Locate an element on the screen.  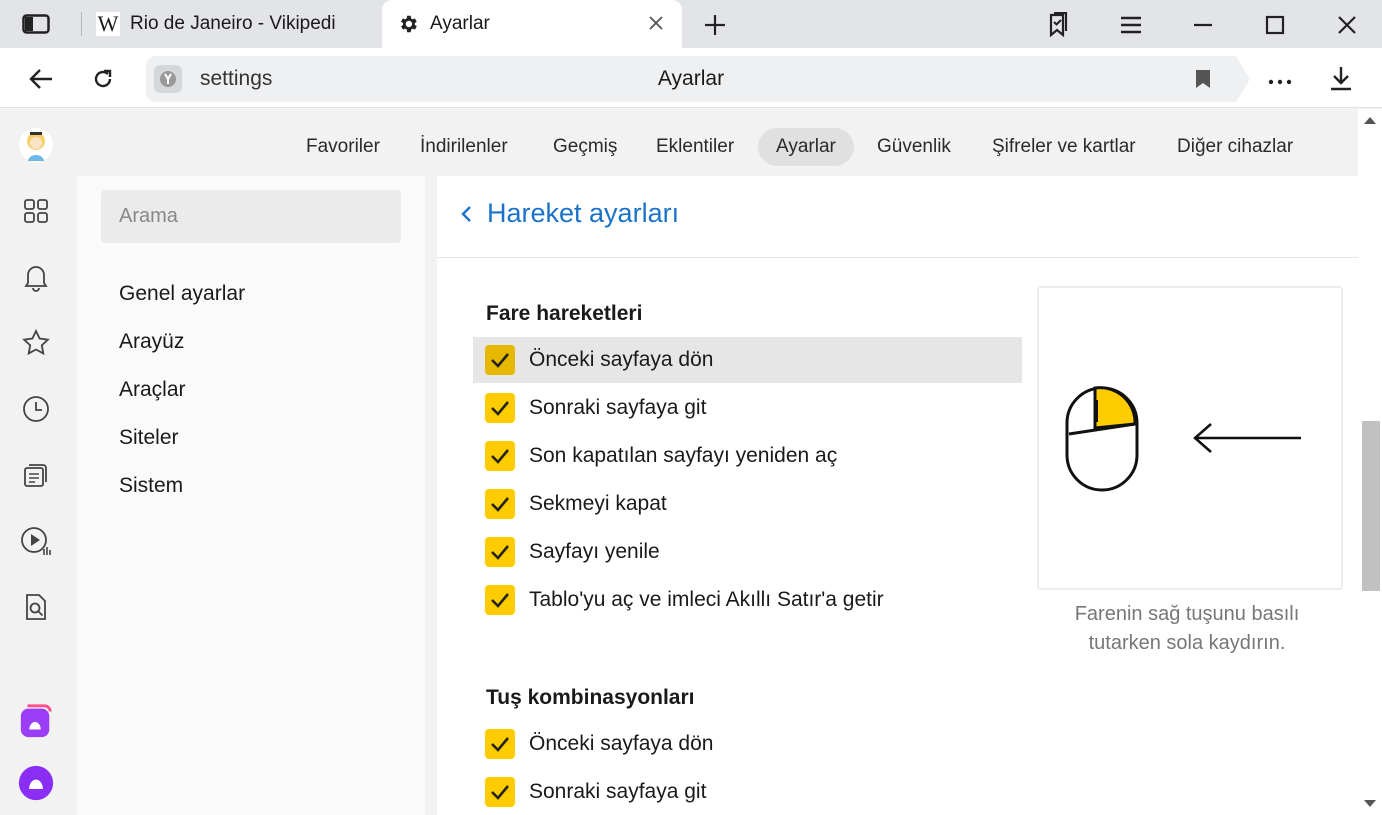
menu-item-tools: Araçlar is located at coordinates (152, 390).